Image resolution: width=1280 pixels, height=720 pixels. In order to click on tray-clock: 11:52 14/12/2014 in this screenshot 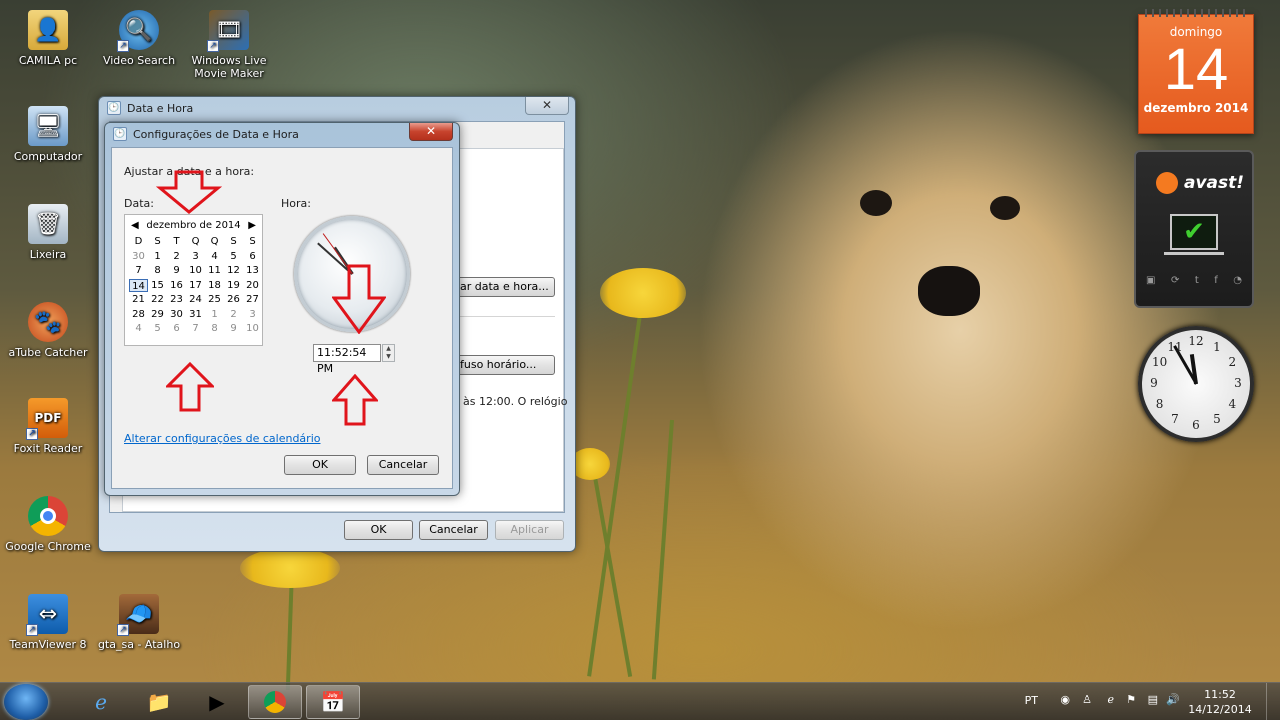, I will do `click(1220, 702)`.